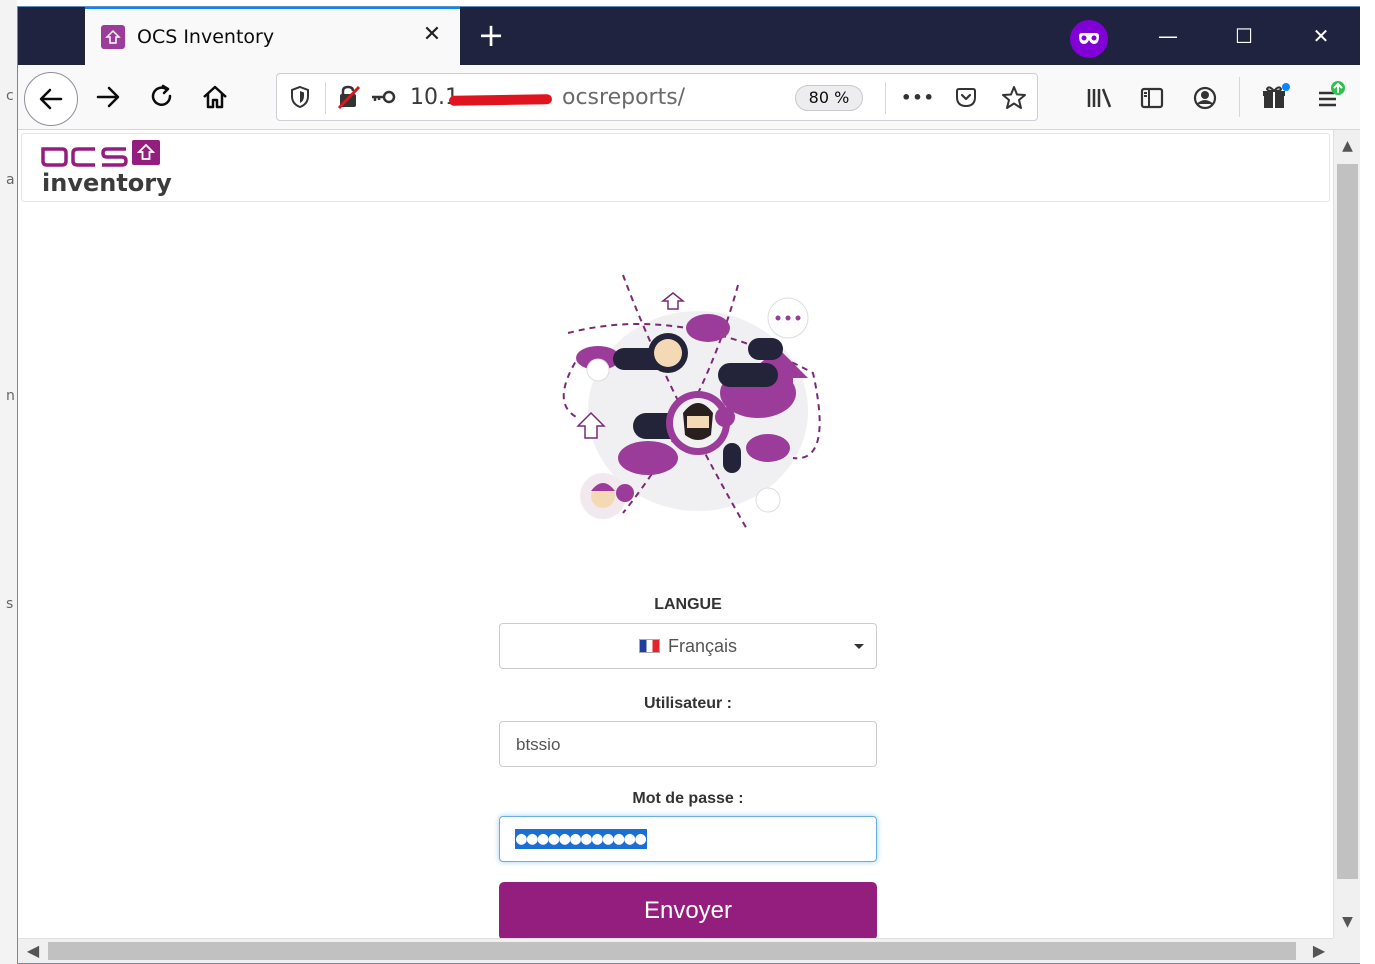 The image size is (1375, 964). Describe the element at coordinates (33, 950) in the screenshot. I see `scroll-left-arrow-icon: ◀` at that location.